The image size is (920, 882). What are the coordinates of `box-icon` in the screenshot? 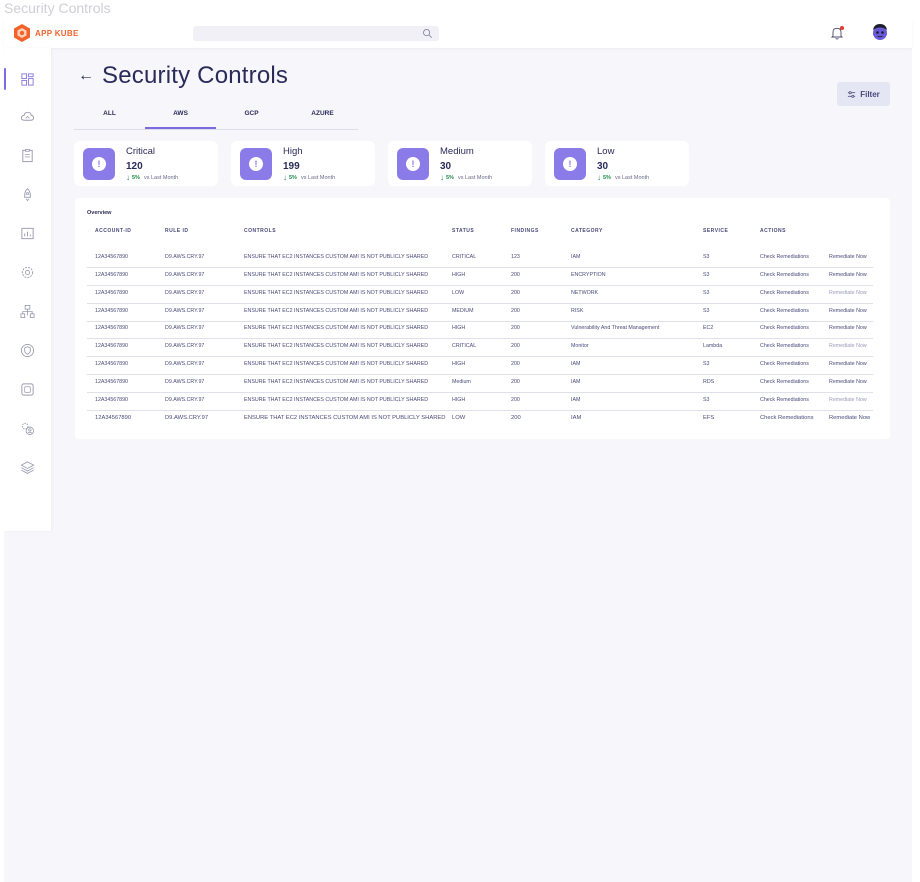 It's located at (27, 389).